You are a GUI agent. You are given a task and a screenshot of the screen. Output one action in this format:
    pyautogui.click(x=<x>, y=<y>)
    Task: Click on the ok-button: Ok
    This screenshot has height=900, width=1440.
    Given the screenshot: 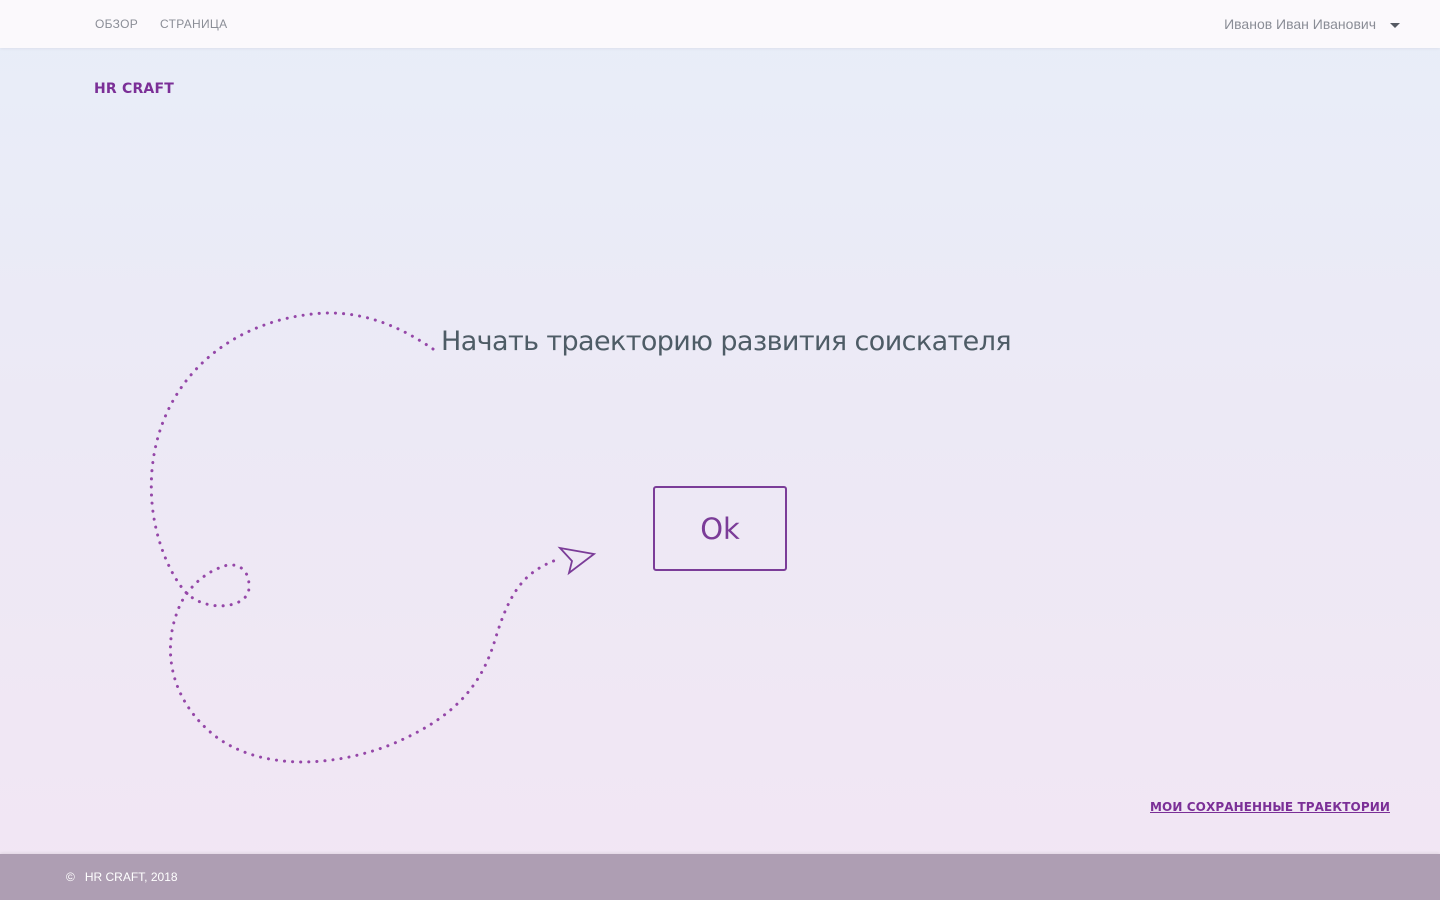 What is the action you would take?
    pyautogui.click(x=720, y=528)
    